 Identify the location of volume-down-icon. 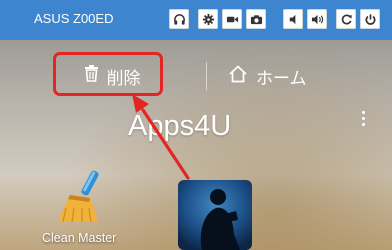
(293, 19).